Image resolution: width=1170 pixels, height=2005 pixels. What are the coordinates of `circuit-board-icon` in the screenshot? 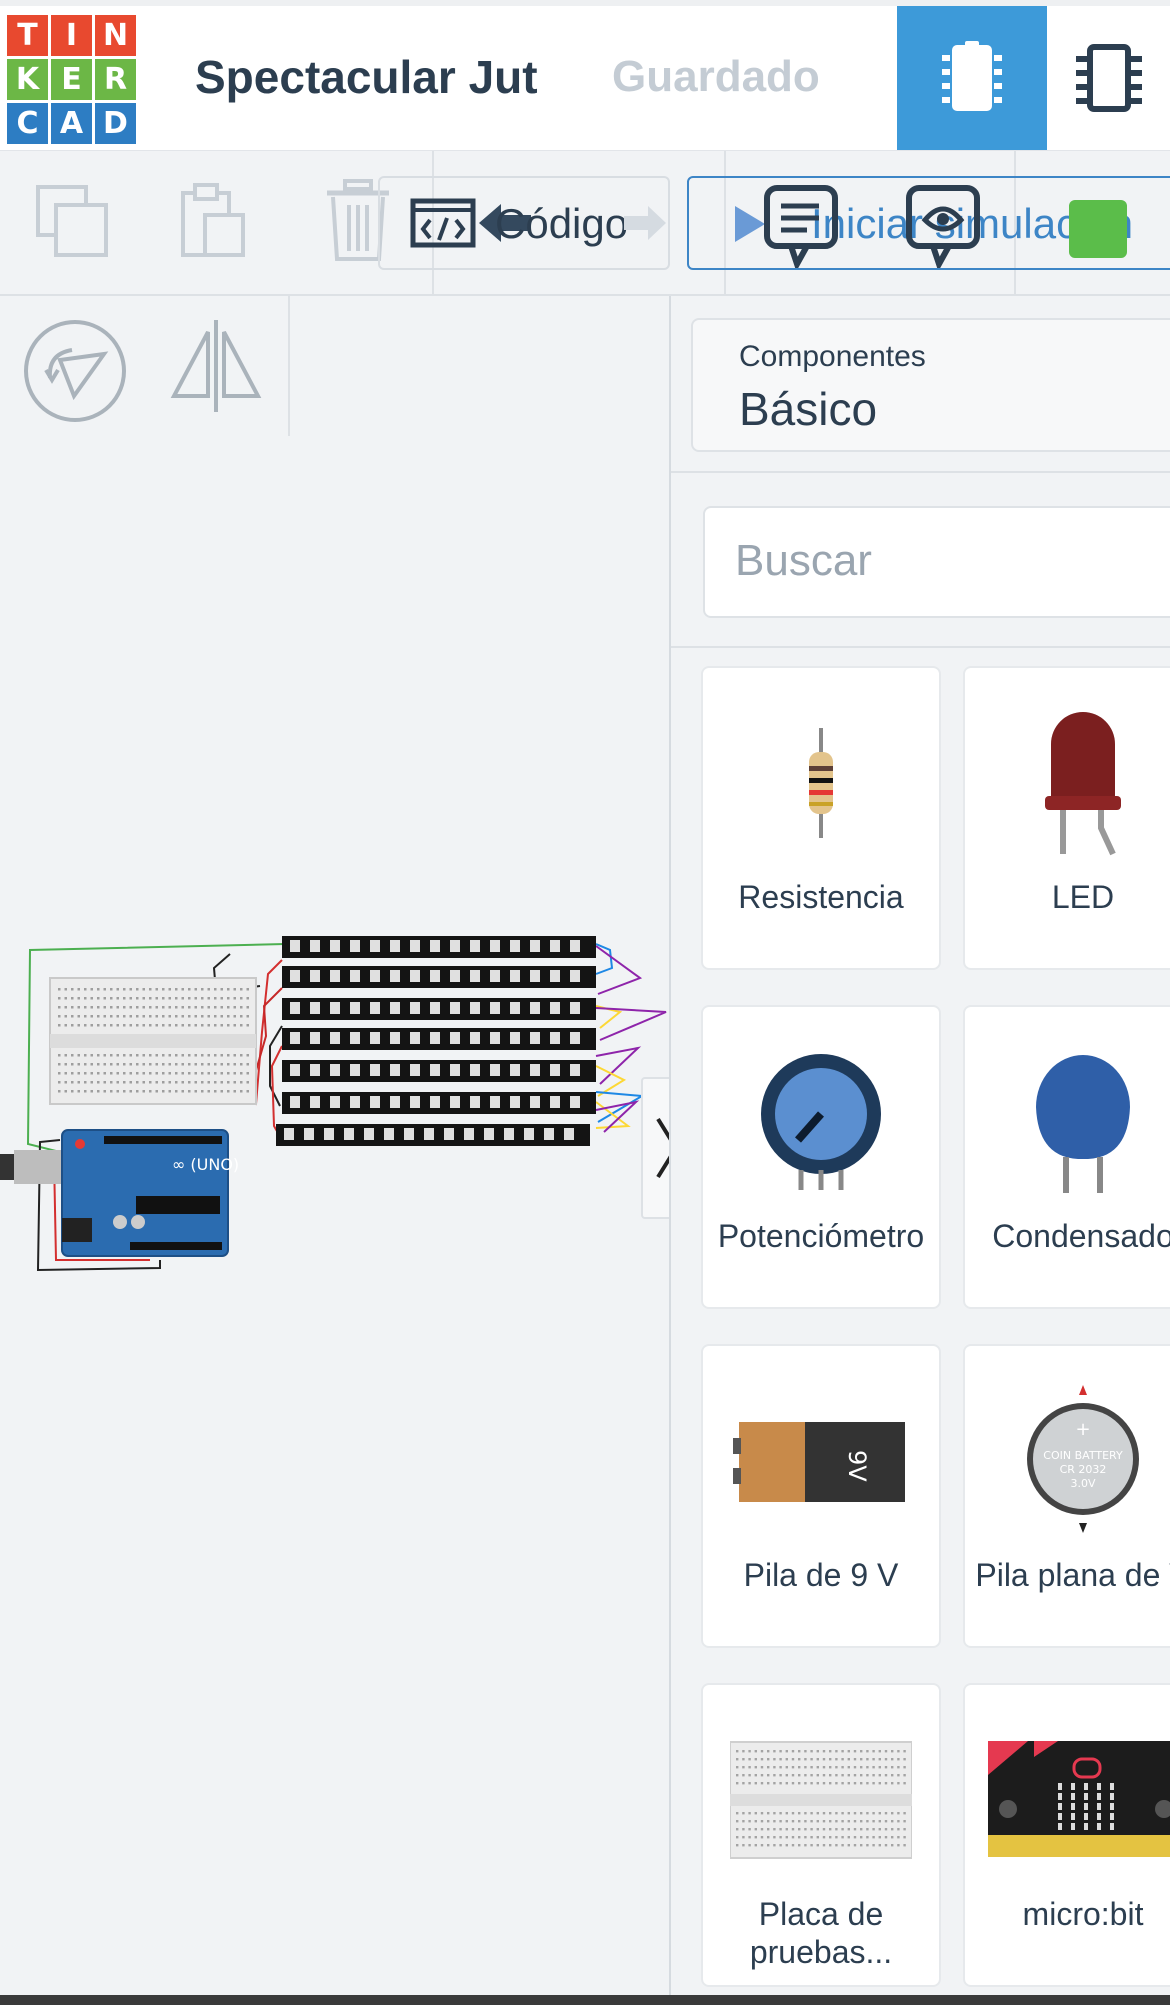 It's located at (972, 76).